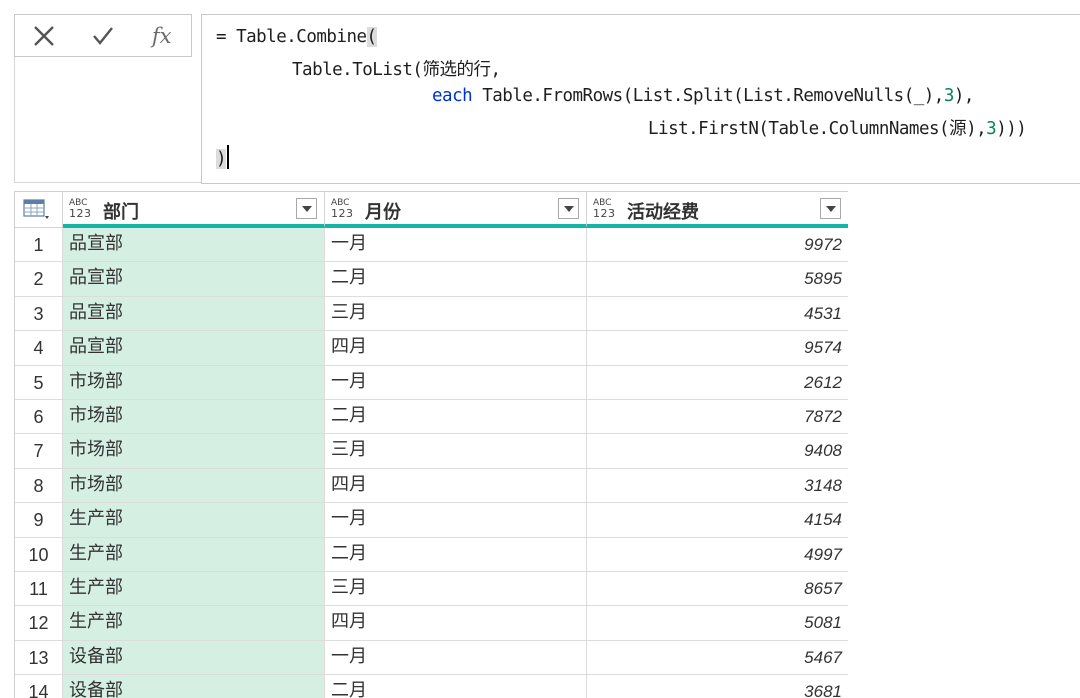 The image size is (1080, 698). I want to click on row-number: 9, so click(39, 520).